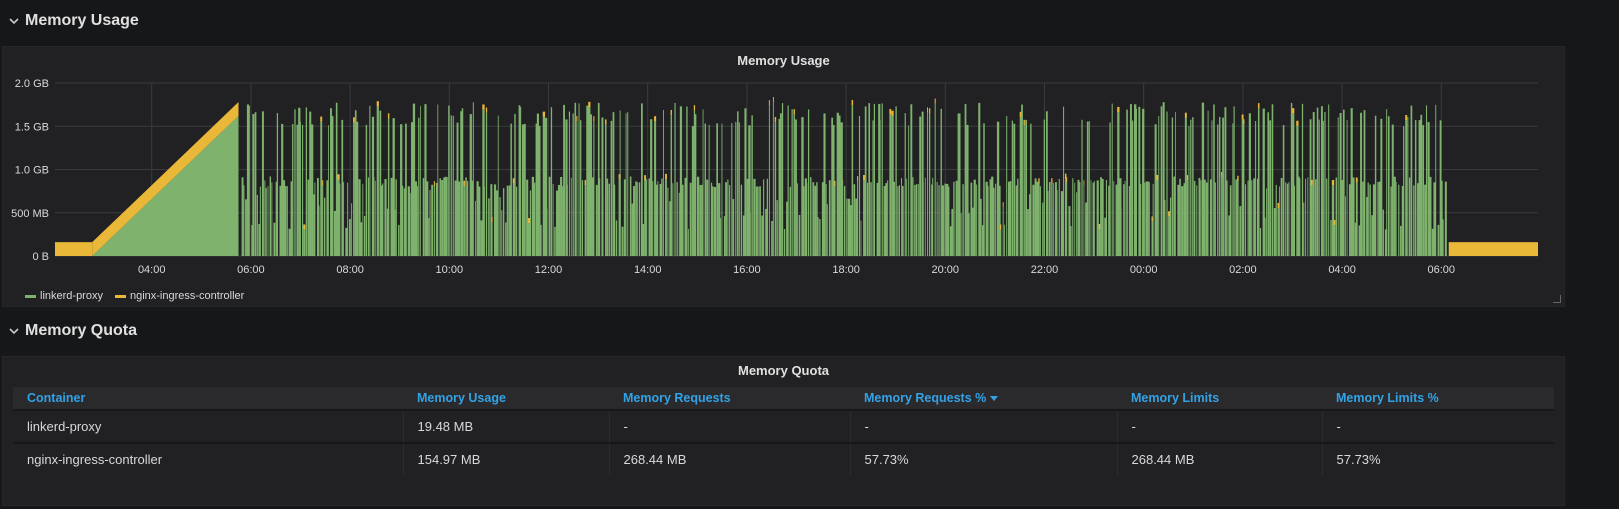 The width and height of the screenshot is (1619, 509). What do you see at coordinates (729, 398) in the screenshot?
I see `column-header-memory-requests: Memory Requests` at bounding box center [729, 398].